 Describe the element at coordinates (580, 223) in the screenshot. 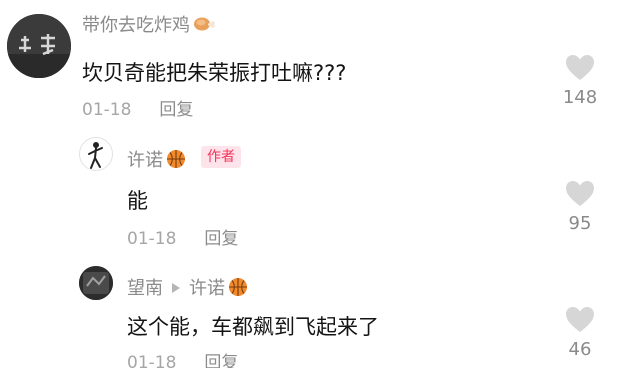

I see `like-count: 95` at that location.